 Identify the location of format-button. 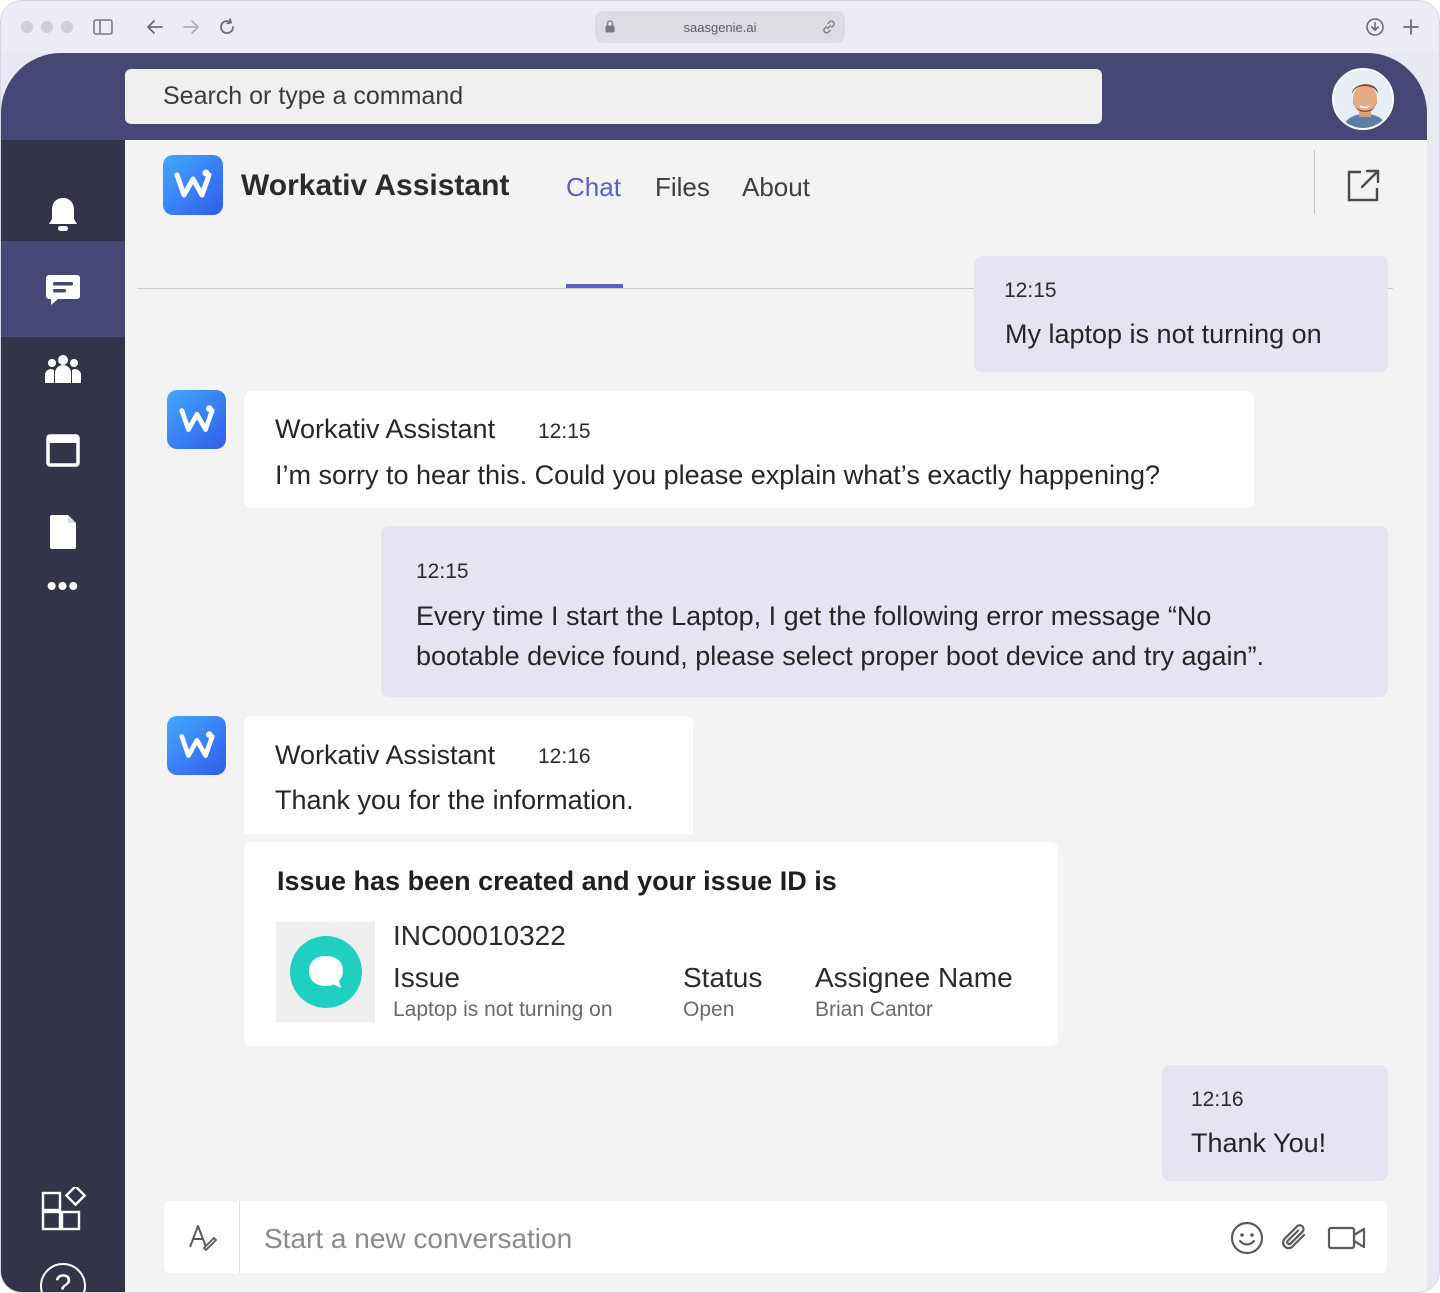
(202, 1237).